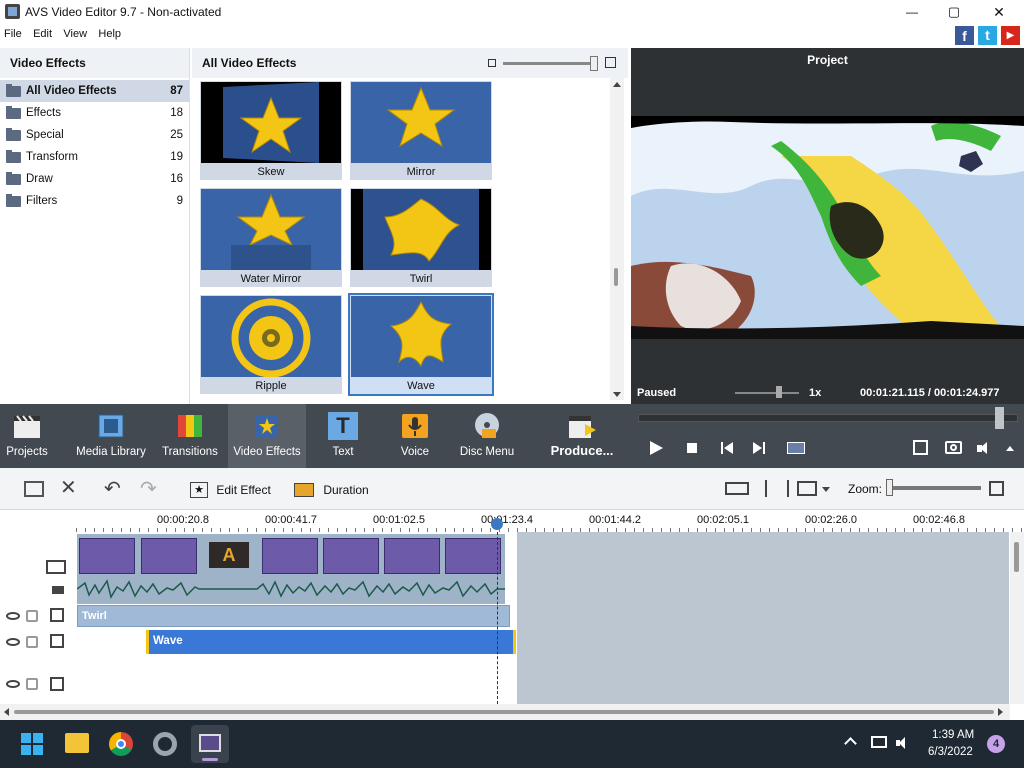  Describe the element at coordinates (94, 91) in the screenshot. I see `category-all-video-effects: All Video Effects 87` at that location.